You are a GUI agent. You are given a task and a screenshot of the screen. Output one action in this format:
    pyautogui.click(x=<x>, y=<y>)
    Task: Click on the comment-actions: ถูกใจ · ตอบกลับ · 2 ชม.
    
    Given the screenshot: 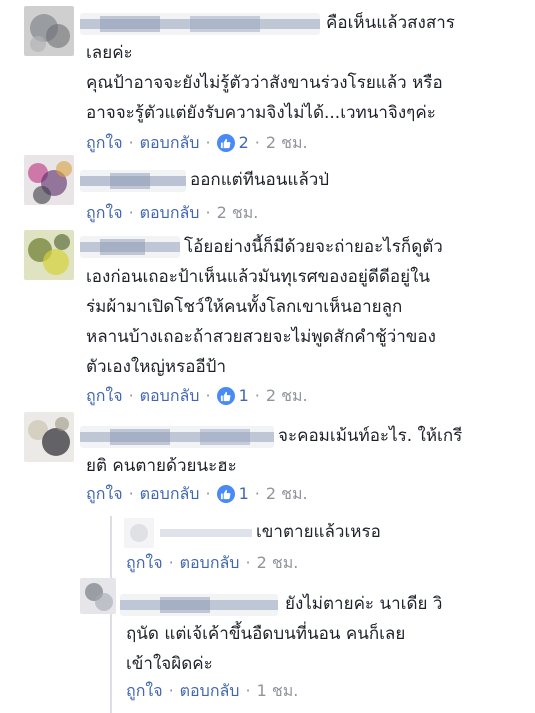 What is the action you would take?
    pyautogui.click(x=172, y=213)
    